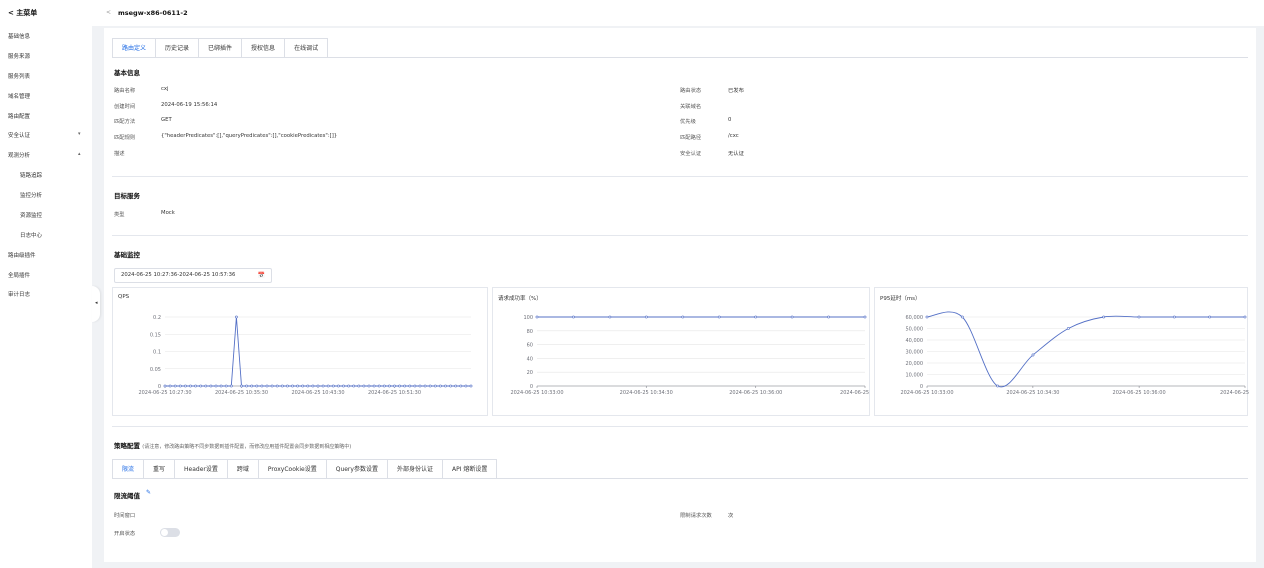 This screenshot has height=568, width=1264. What do you see at coordinates (170, 532) in the screenshot?
I see `enable-toggle` at bounding box center [170, 532].